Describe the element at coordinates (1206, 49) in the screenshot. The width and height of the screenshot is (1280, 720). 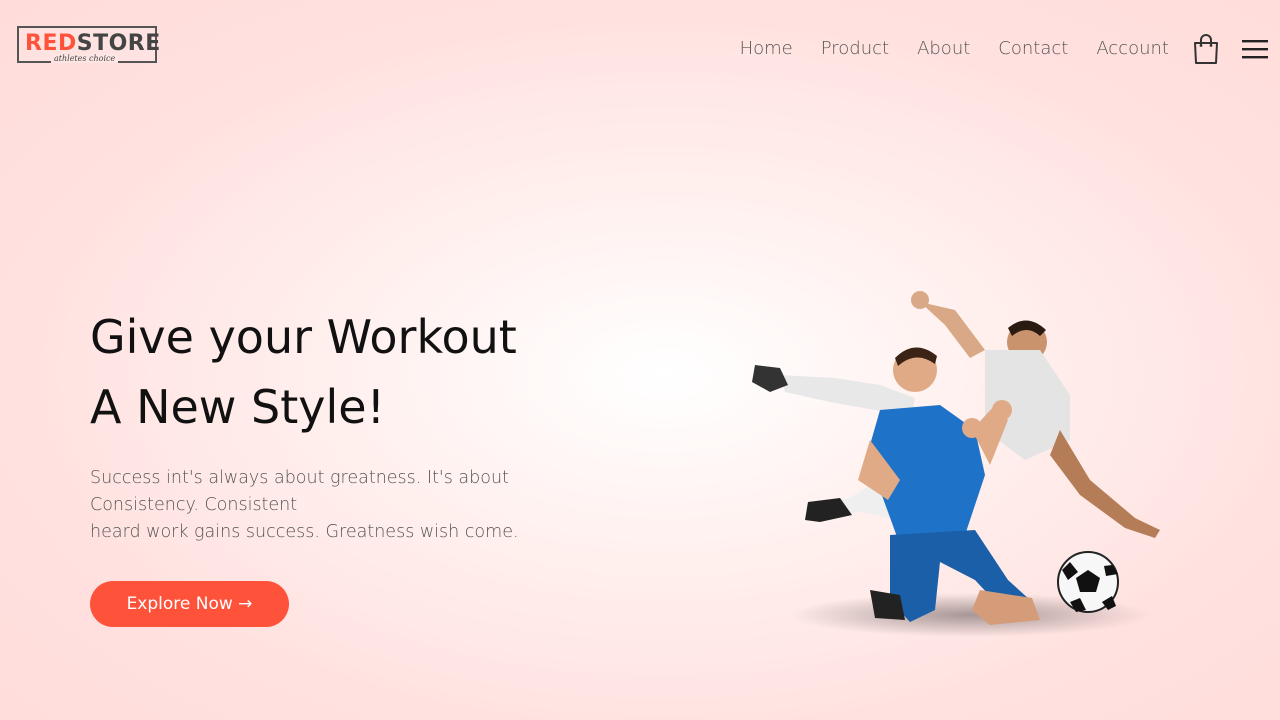
I see `shopping-bag-icon` at that location.